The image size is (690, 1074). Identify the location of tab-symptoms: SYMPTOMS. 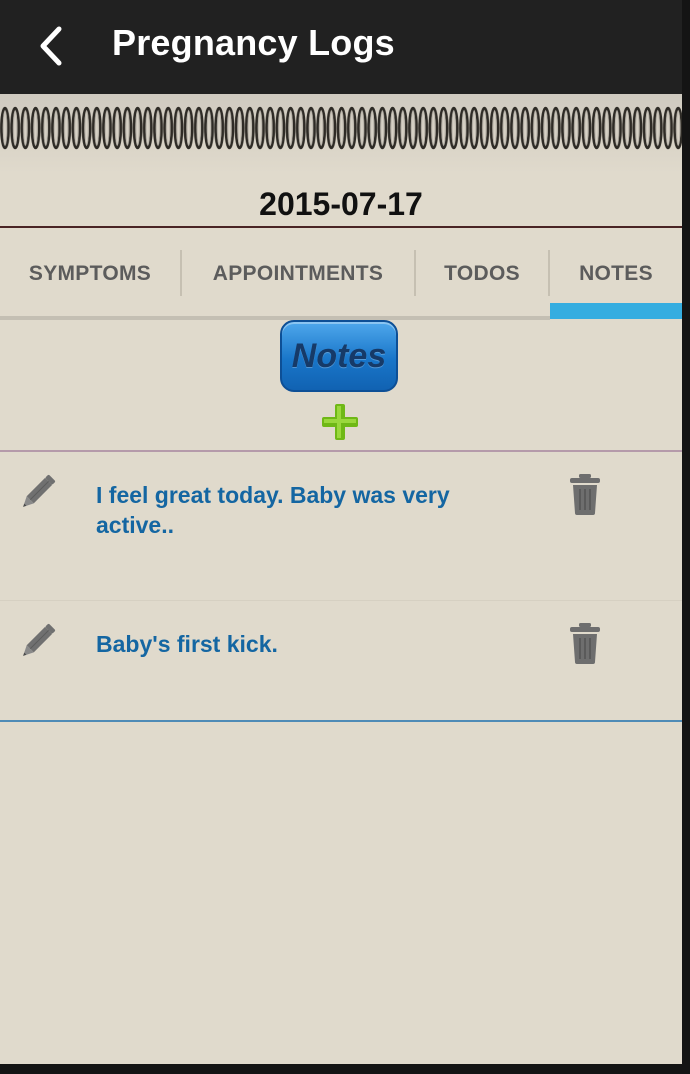
(90, 274).